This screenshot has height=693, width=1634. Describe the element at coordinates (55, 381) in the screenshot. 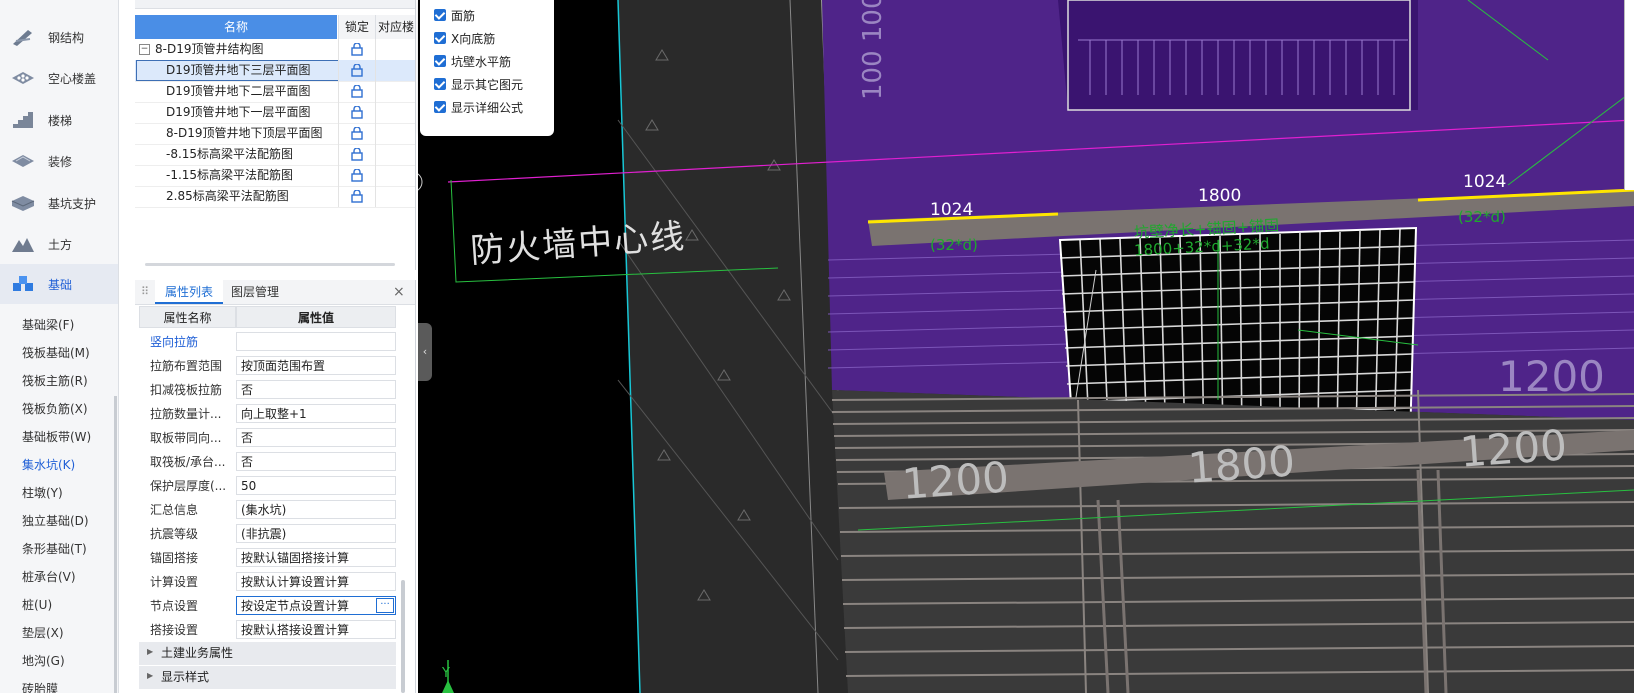

I see `sub-item-raft-main-bar: 筏板主筋(R)` at that location.